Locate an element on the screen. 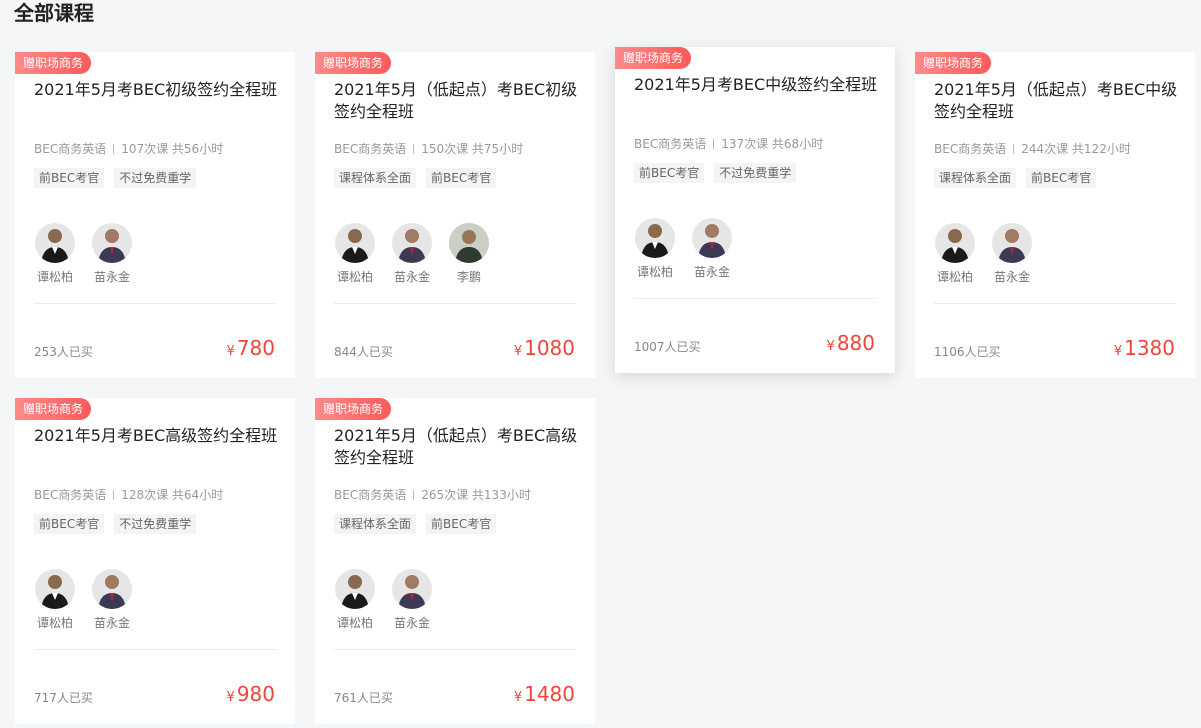 The image size is (1201, 728). course-title: 2021年5月考BEC初级签约全程班 is located at coordinates (156, 90).